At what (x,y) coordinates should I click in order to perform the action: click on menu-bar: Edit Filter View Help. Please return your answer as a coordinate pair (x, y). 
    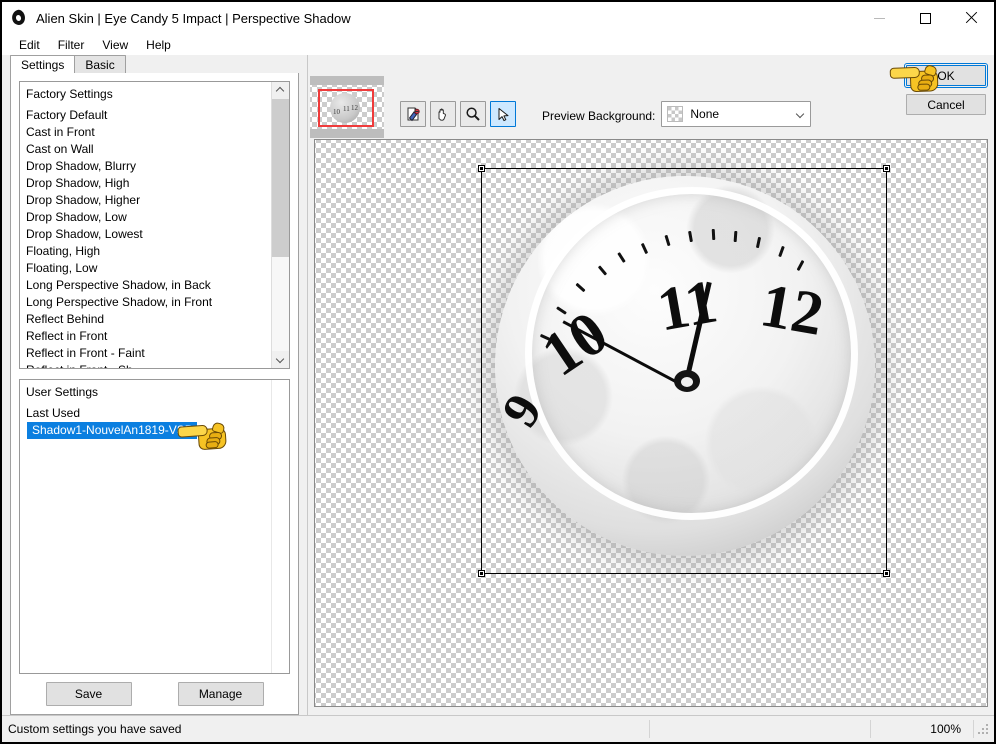
    Looking at the image, I should click on (498, 45).